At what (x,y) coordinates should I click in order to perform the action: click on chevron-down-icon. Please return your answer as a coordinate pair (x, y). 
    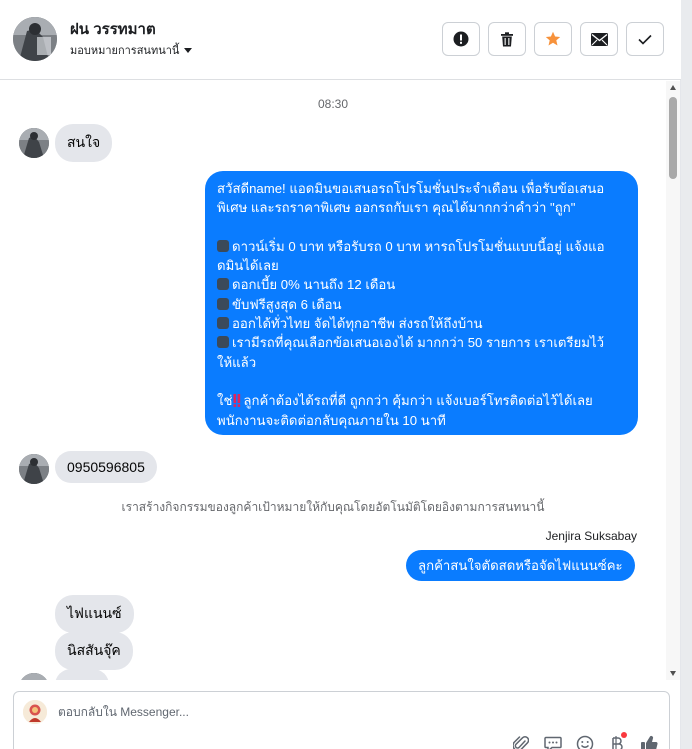
    Looking at the image, I should click on (188, 50).